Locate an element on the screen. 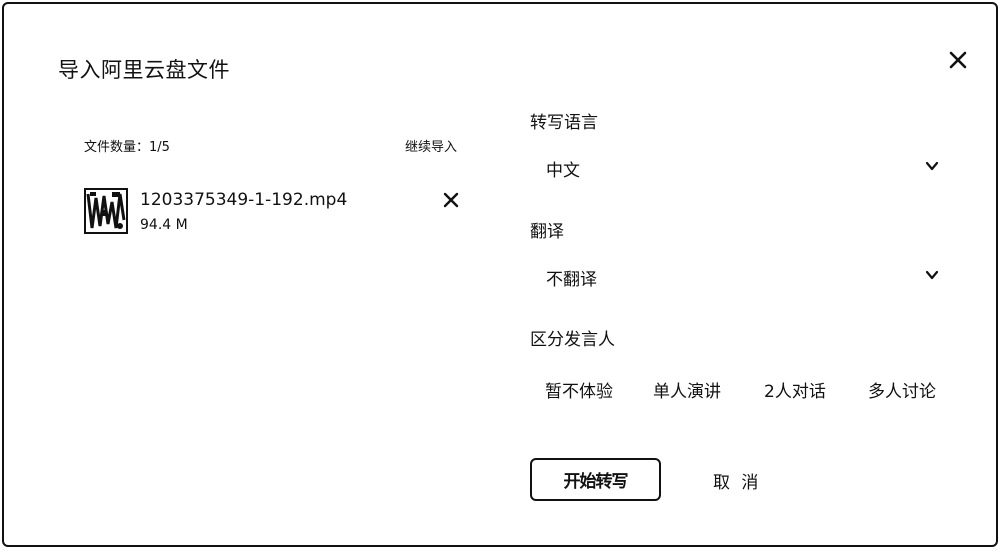  transcribe-language-value: 中文 is located at coordinates (563, 171).